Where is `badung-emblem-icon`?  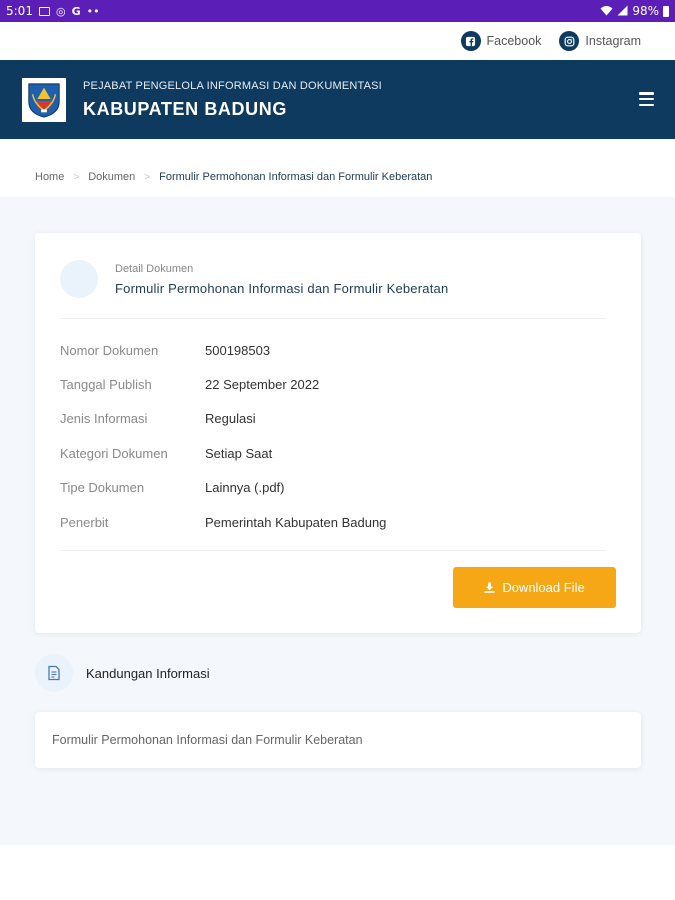 badung-emblem-icon is located at coordinates (44, 100).